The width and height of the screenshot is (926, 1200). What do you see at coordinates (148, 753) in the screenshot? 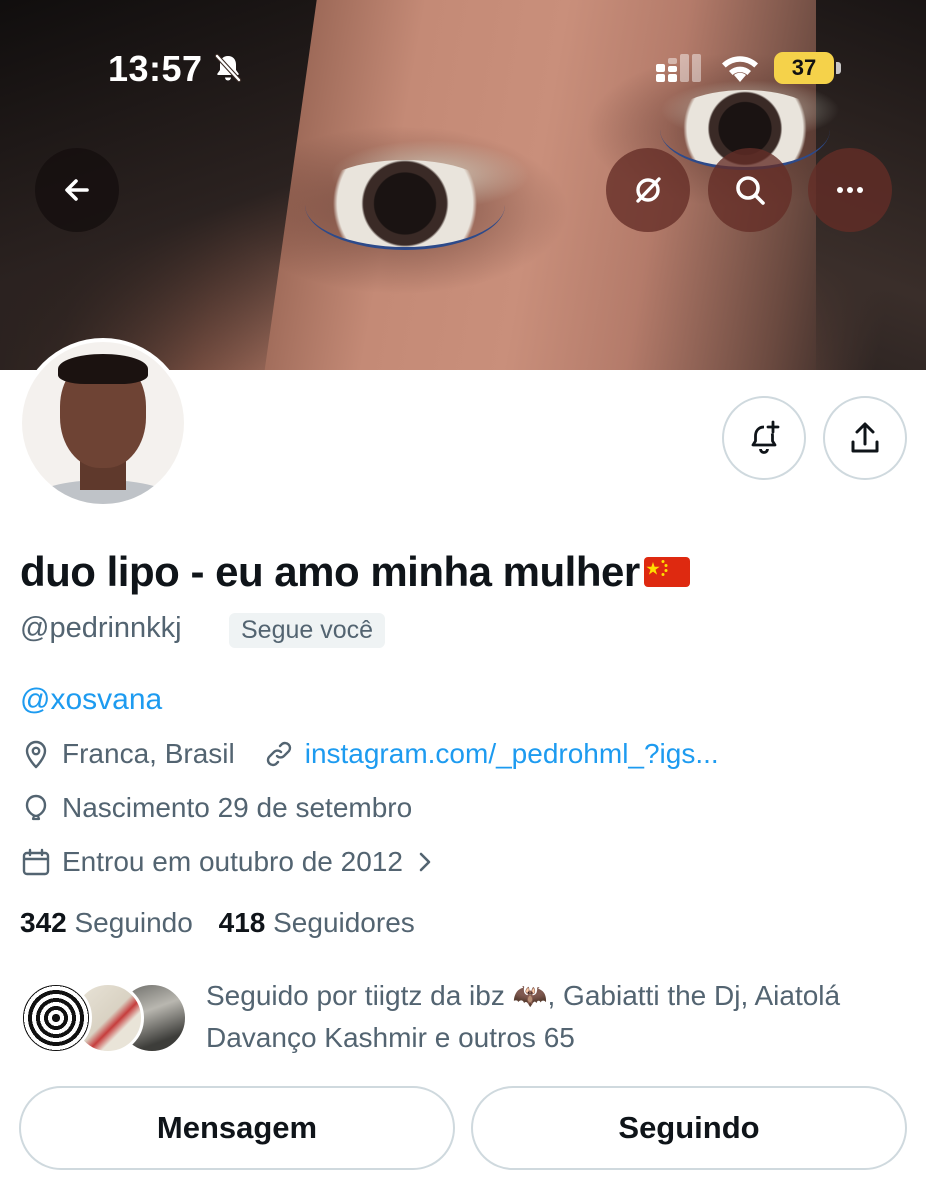
I see `location-text: Franca, Brasil` at bounding box center [148, 753].